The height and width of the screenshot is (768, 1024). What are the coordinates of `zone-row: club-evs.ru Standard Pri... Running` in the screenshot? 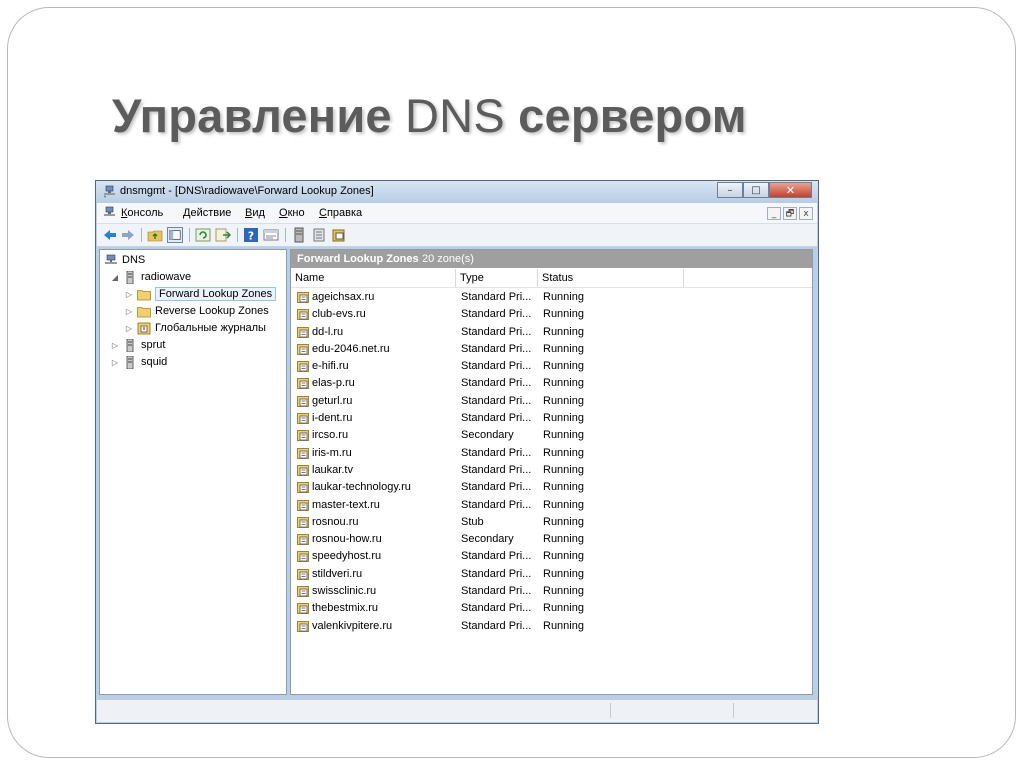 It's located at (551, 314).